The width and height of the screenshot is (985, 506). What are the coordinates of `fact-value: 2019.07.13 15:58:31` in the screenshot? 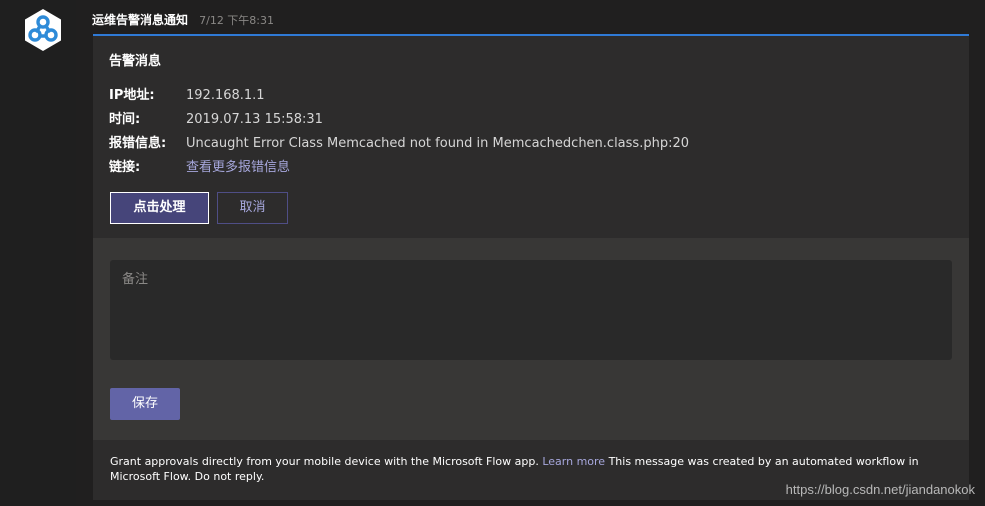 It's located at (254, 119).